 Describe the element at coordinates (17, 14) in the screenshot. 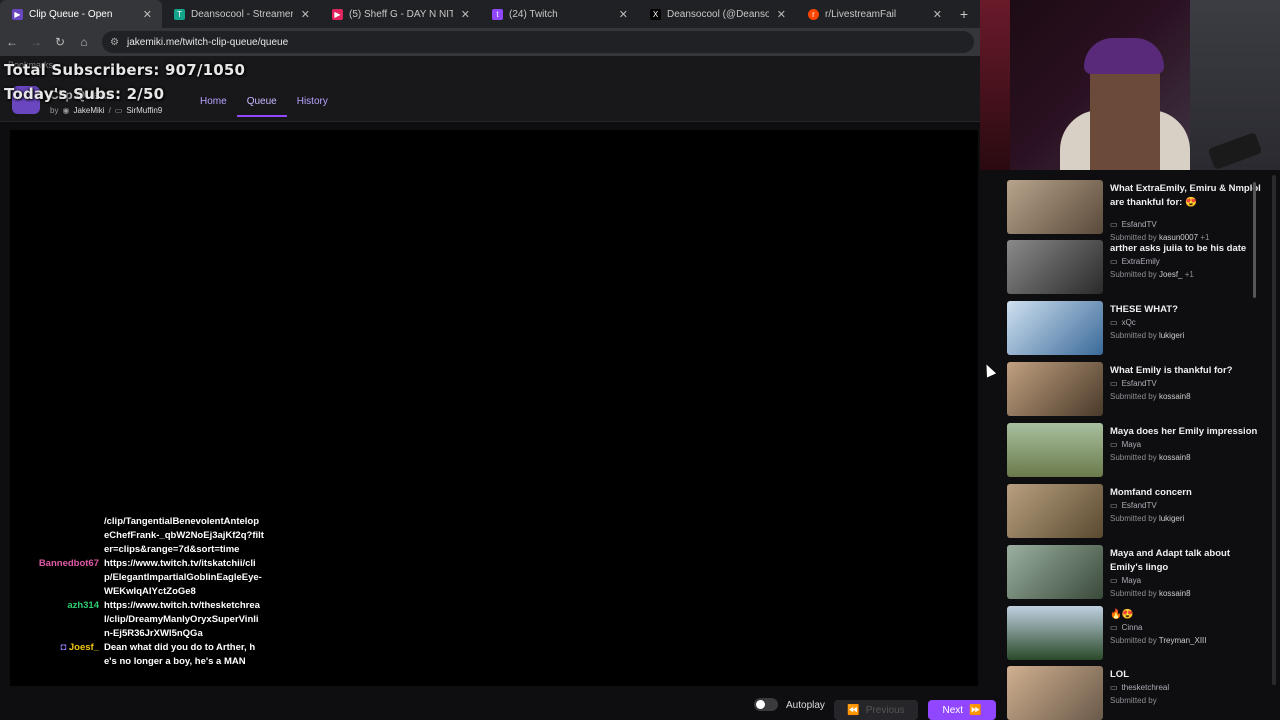

I see `clip-queue-icon: ▶` at that location.